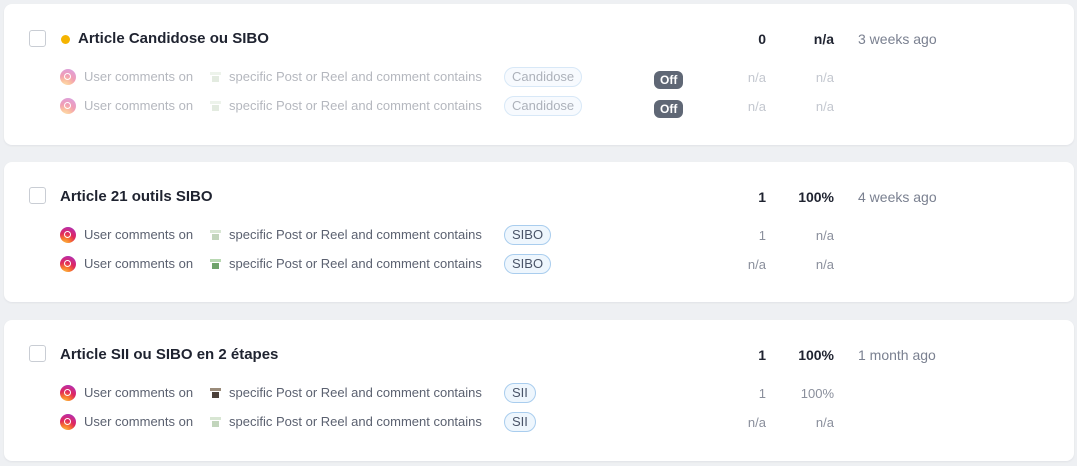  What do you see at coordinates (136, 196) in the screenshot?
I see `automation-title: Article 21 outils SIBO` at bounding box center [136, 196].